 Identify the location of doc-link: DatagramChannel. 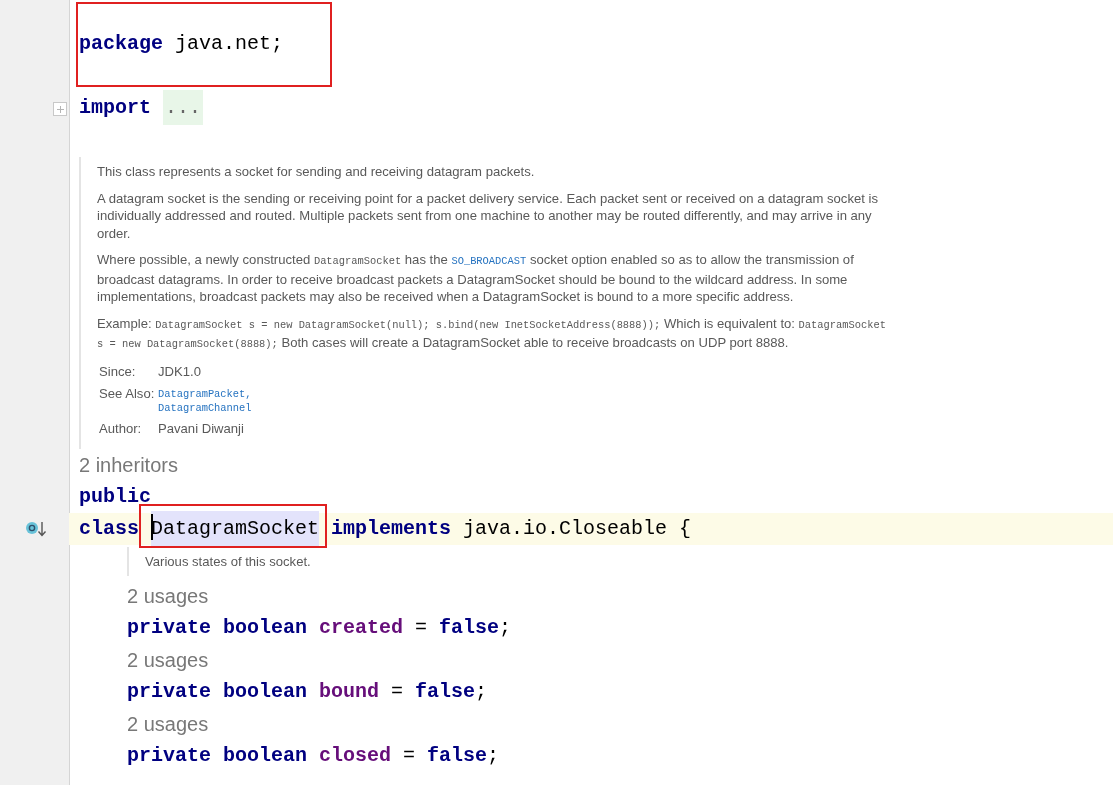
(205, 408).